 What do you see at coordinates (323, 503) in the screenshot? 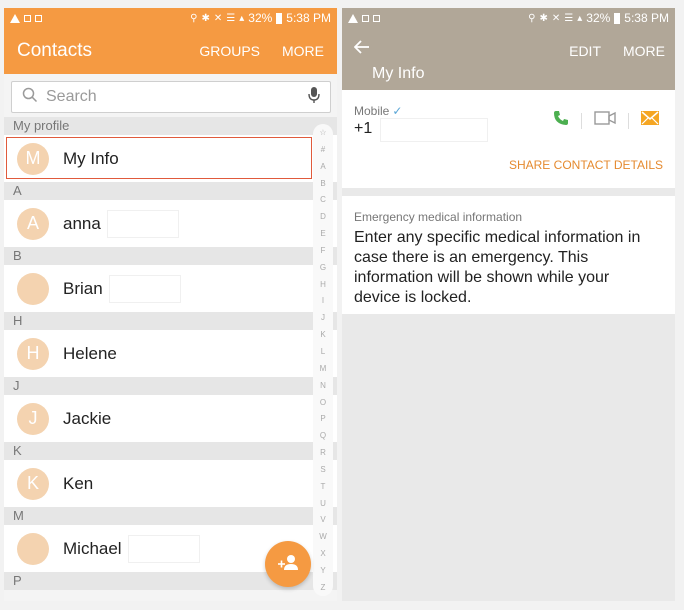
I see `index-letter: U` at bounding box center [323, 503].